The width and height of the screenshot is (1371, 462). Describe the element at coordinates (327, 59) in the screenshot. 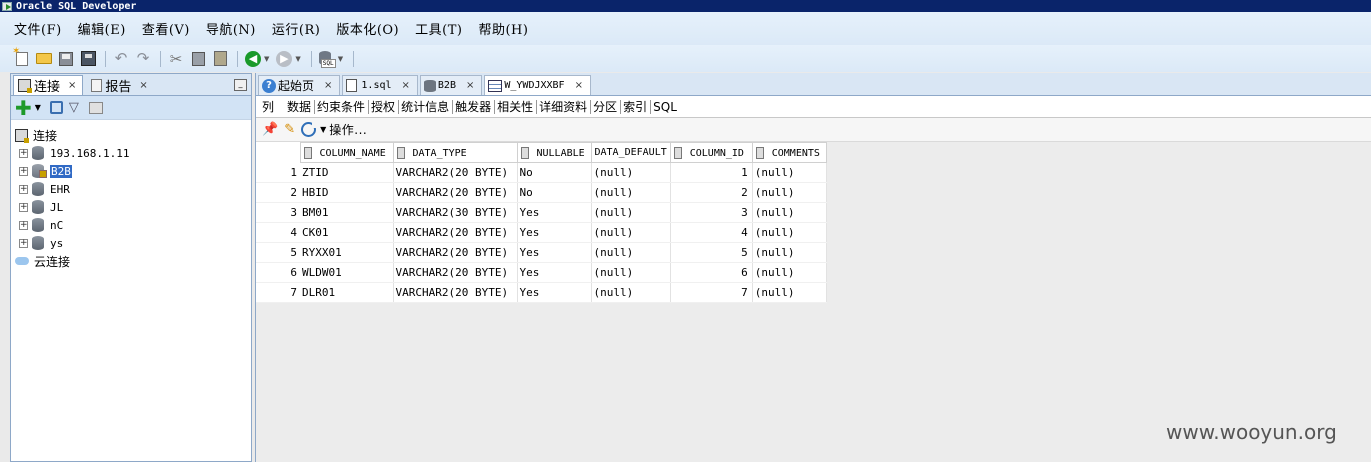

I see `sql-worksheet-button: SQL` at that location.